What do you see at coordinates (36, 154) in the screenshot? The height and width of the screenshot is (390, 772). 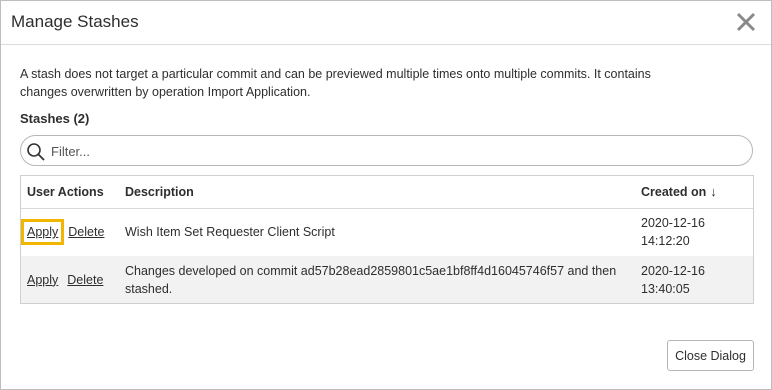 I see `search-icon` at bounding box center [36, 154].